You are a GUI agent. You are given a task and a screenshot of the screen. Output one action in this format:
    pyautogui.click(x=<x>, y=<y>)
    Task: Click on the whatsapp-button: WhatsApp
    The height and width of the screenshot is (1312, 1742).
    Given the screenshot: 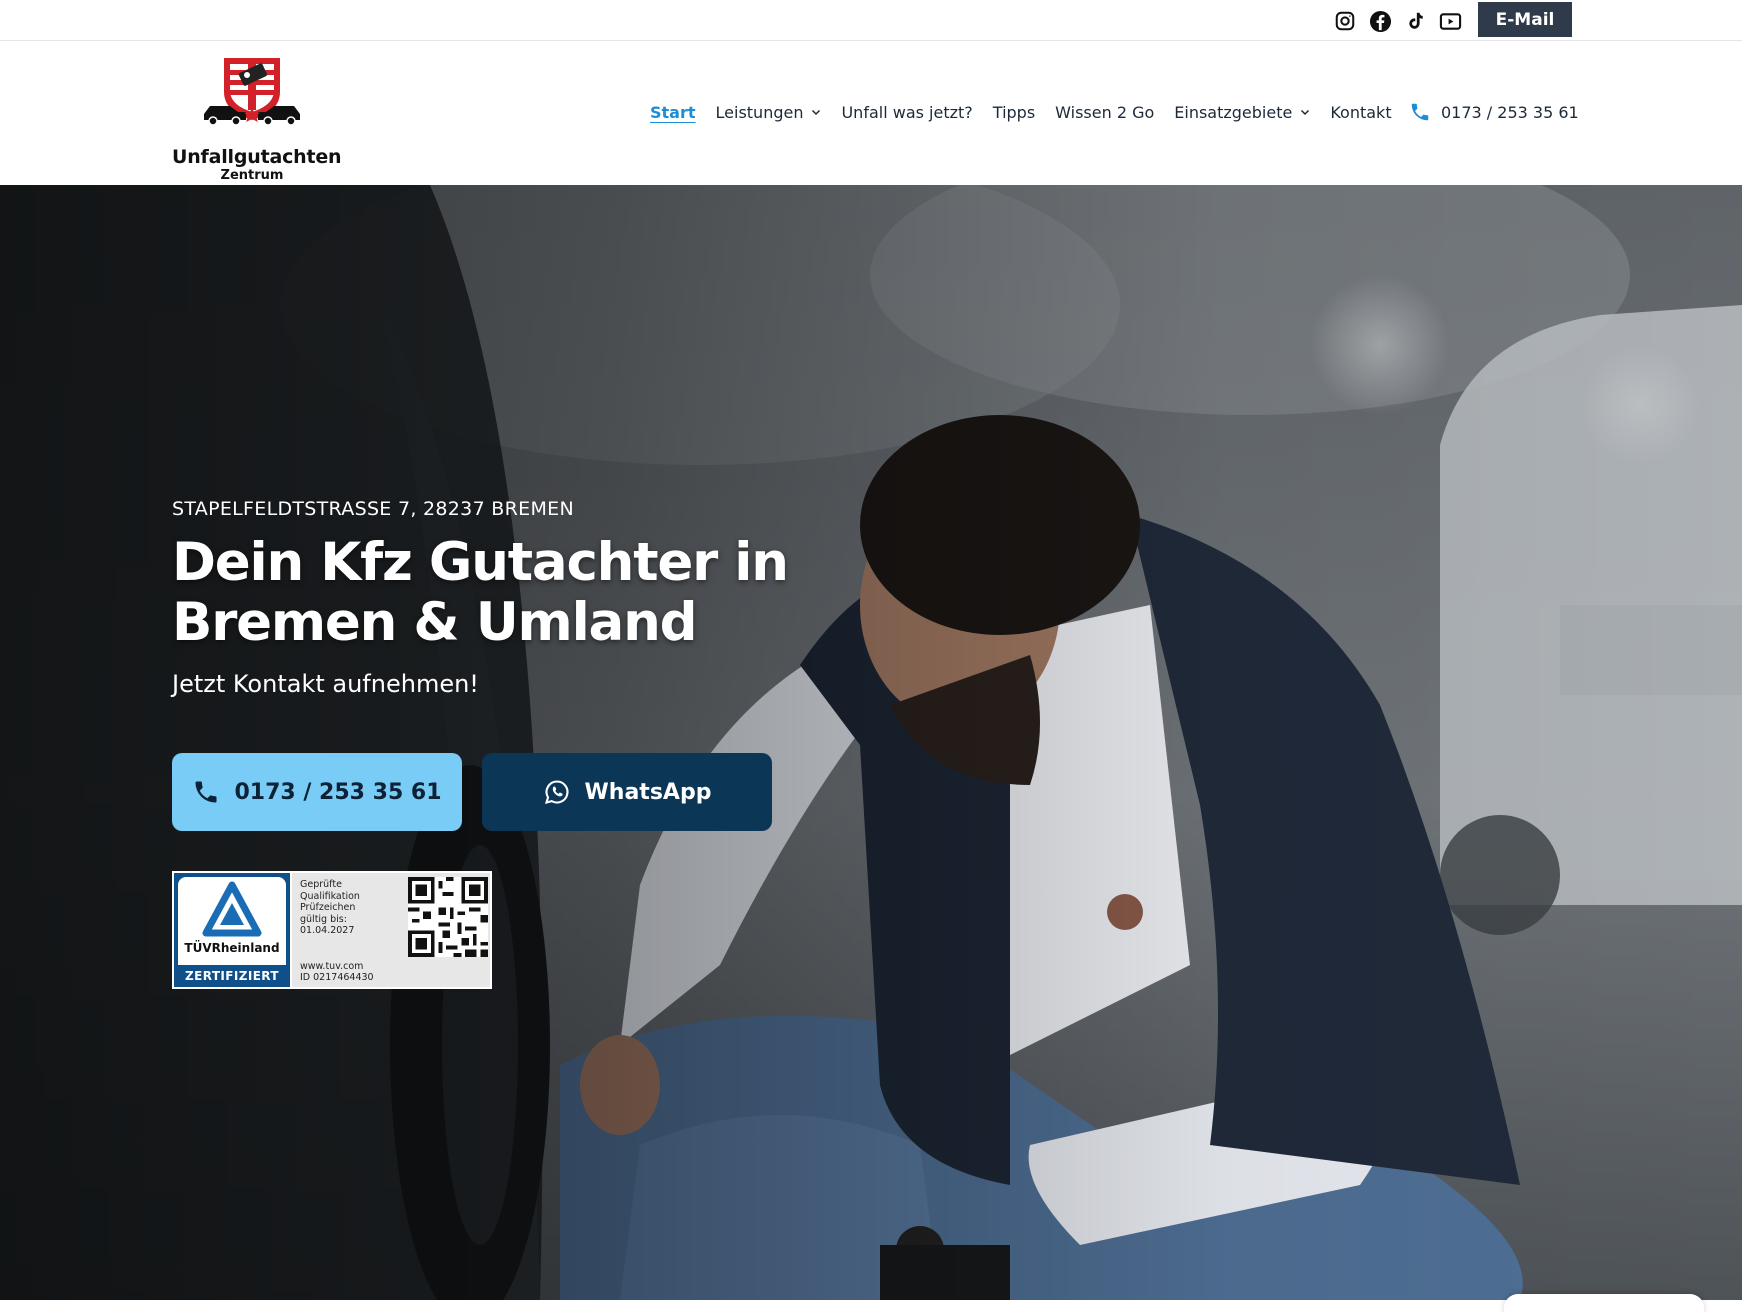 What is the action you would take?
    pyautogui.click(x=627, y=792)
    